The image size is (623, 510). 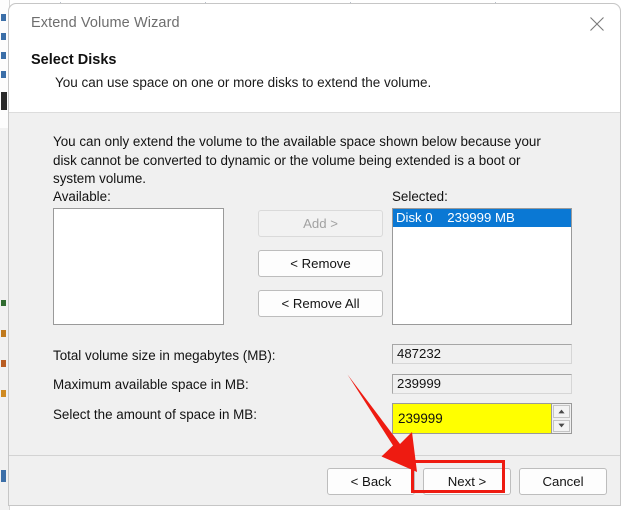 What do you see at coordinates (82, 196) in the screenshot?
I see `available-label: Available:` at bounding box center [82, 196].